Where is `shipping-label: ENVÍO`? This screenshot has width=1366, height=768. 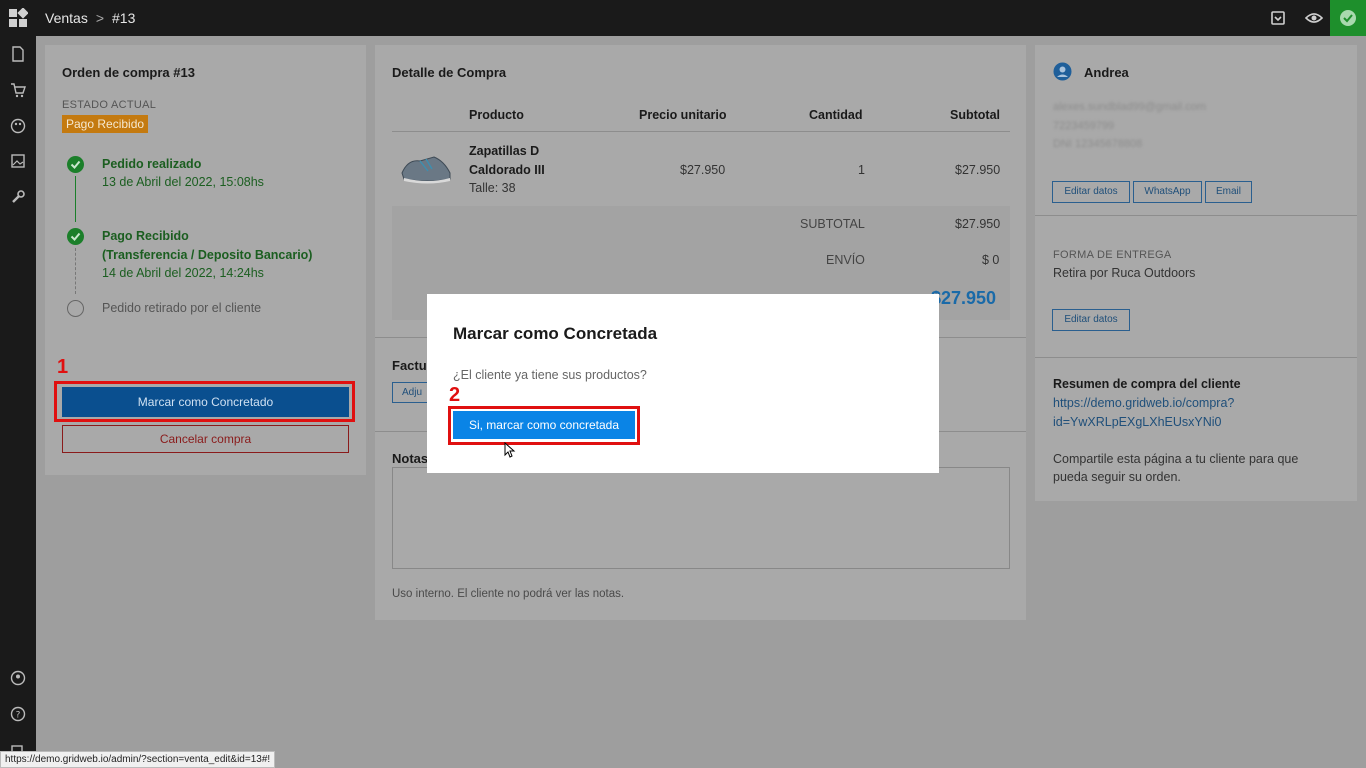
shipping-label: ENVÍO is located at coordinates (845, 260).